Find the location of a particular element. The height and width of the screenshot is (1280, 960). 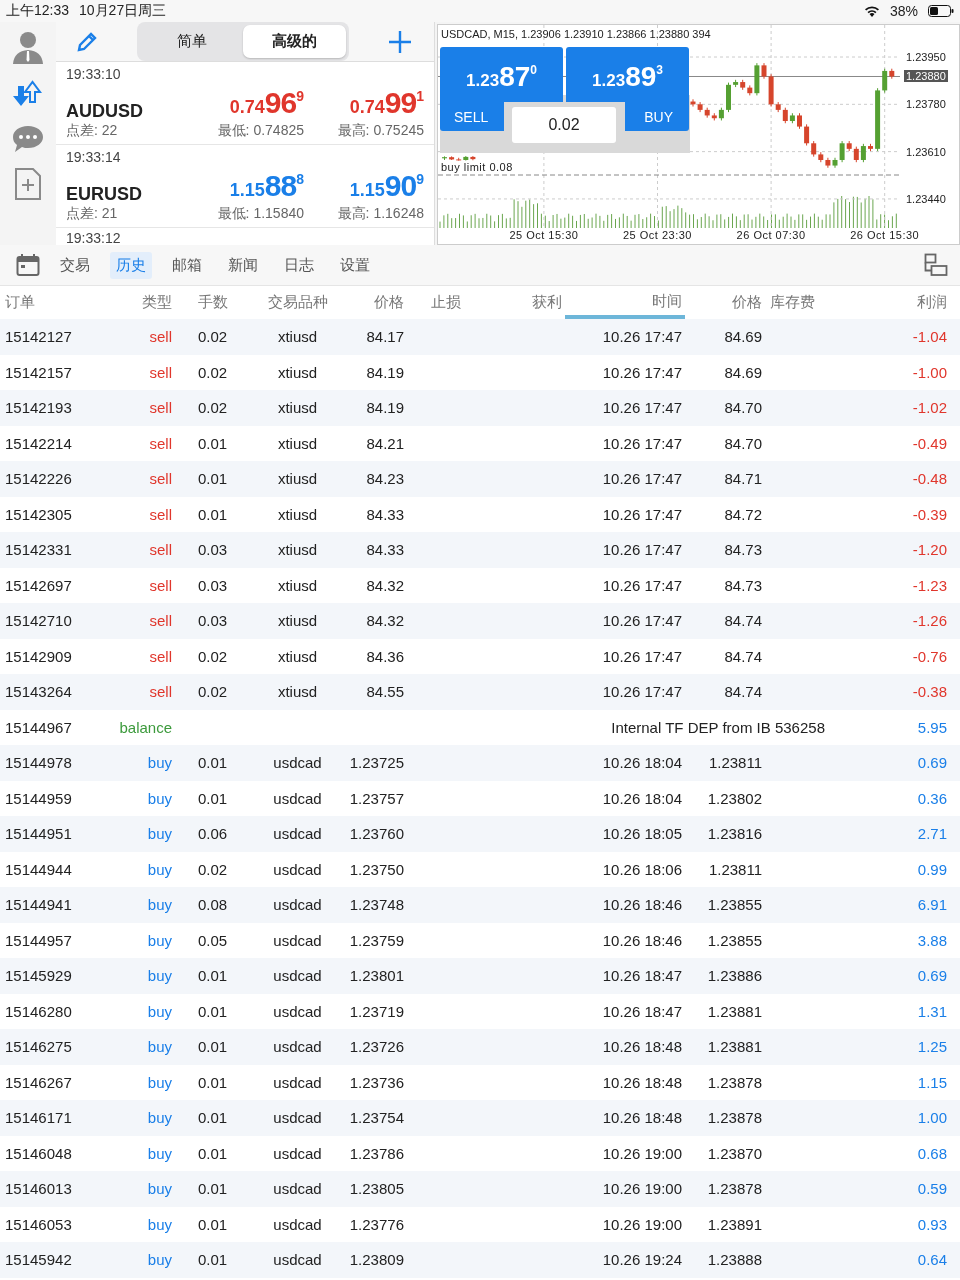

price-quote: 0.7499$^{1}$ is located at coordinates (386, 103).